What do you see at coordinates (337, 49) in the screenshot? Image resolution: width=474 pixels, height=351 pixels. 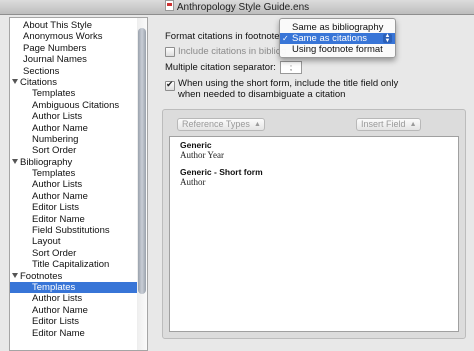 I see `menu-option-using-footnote-format: Using footnote format` at bounding box center [337, 49].